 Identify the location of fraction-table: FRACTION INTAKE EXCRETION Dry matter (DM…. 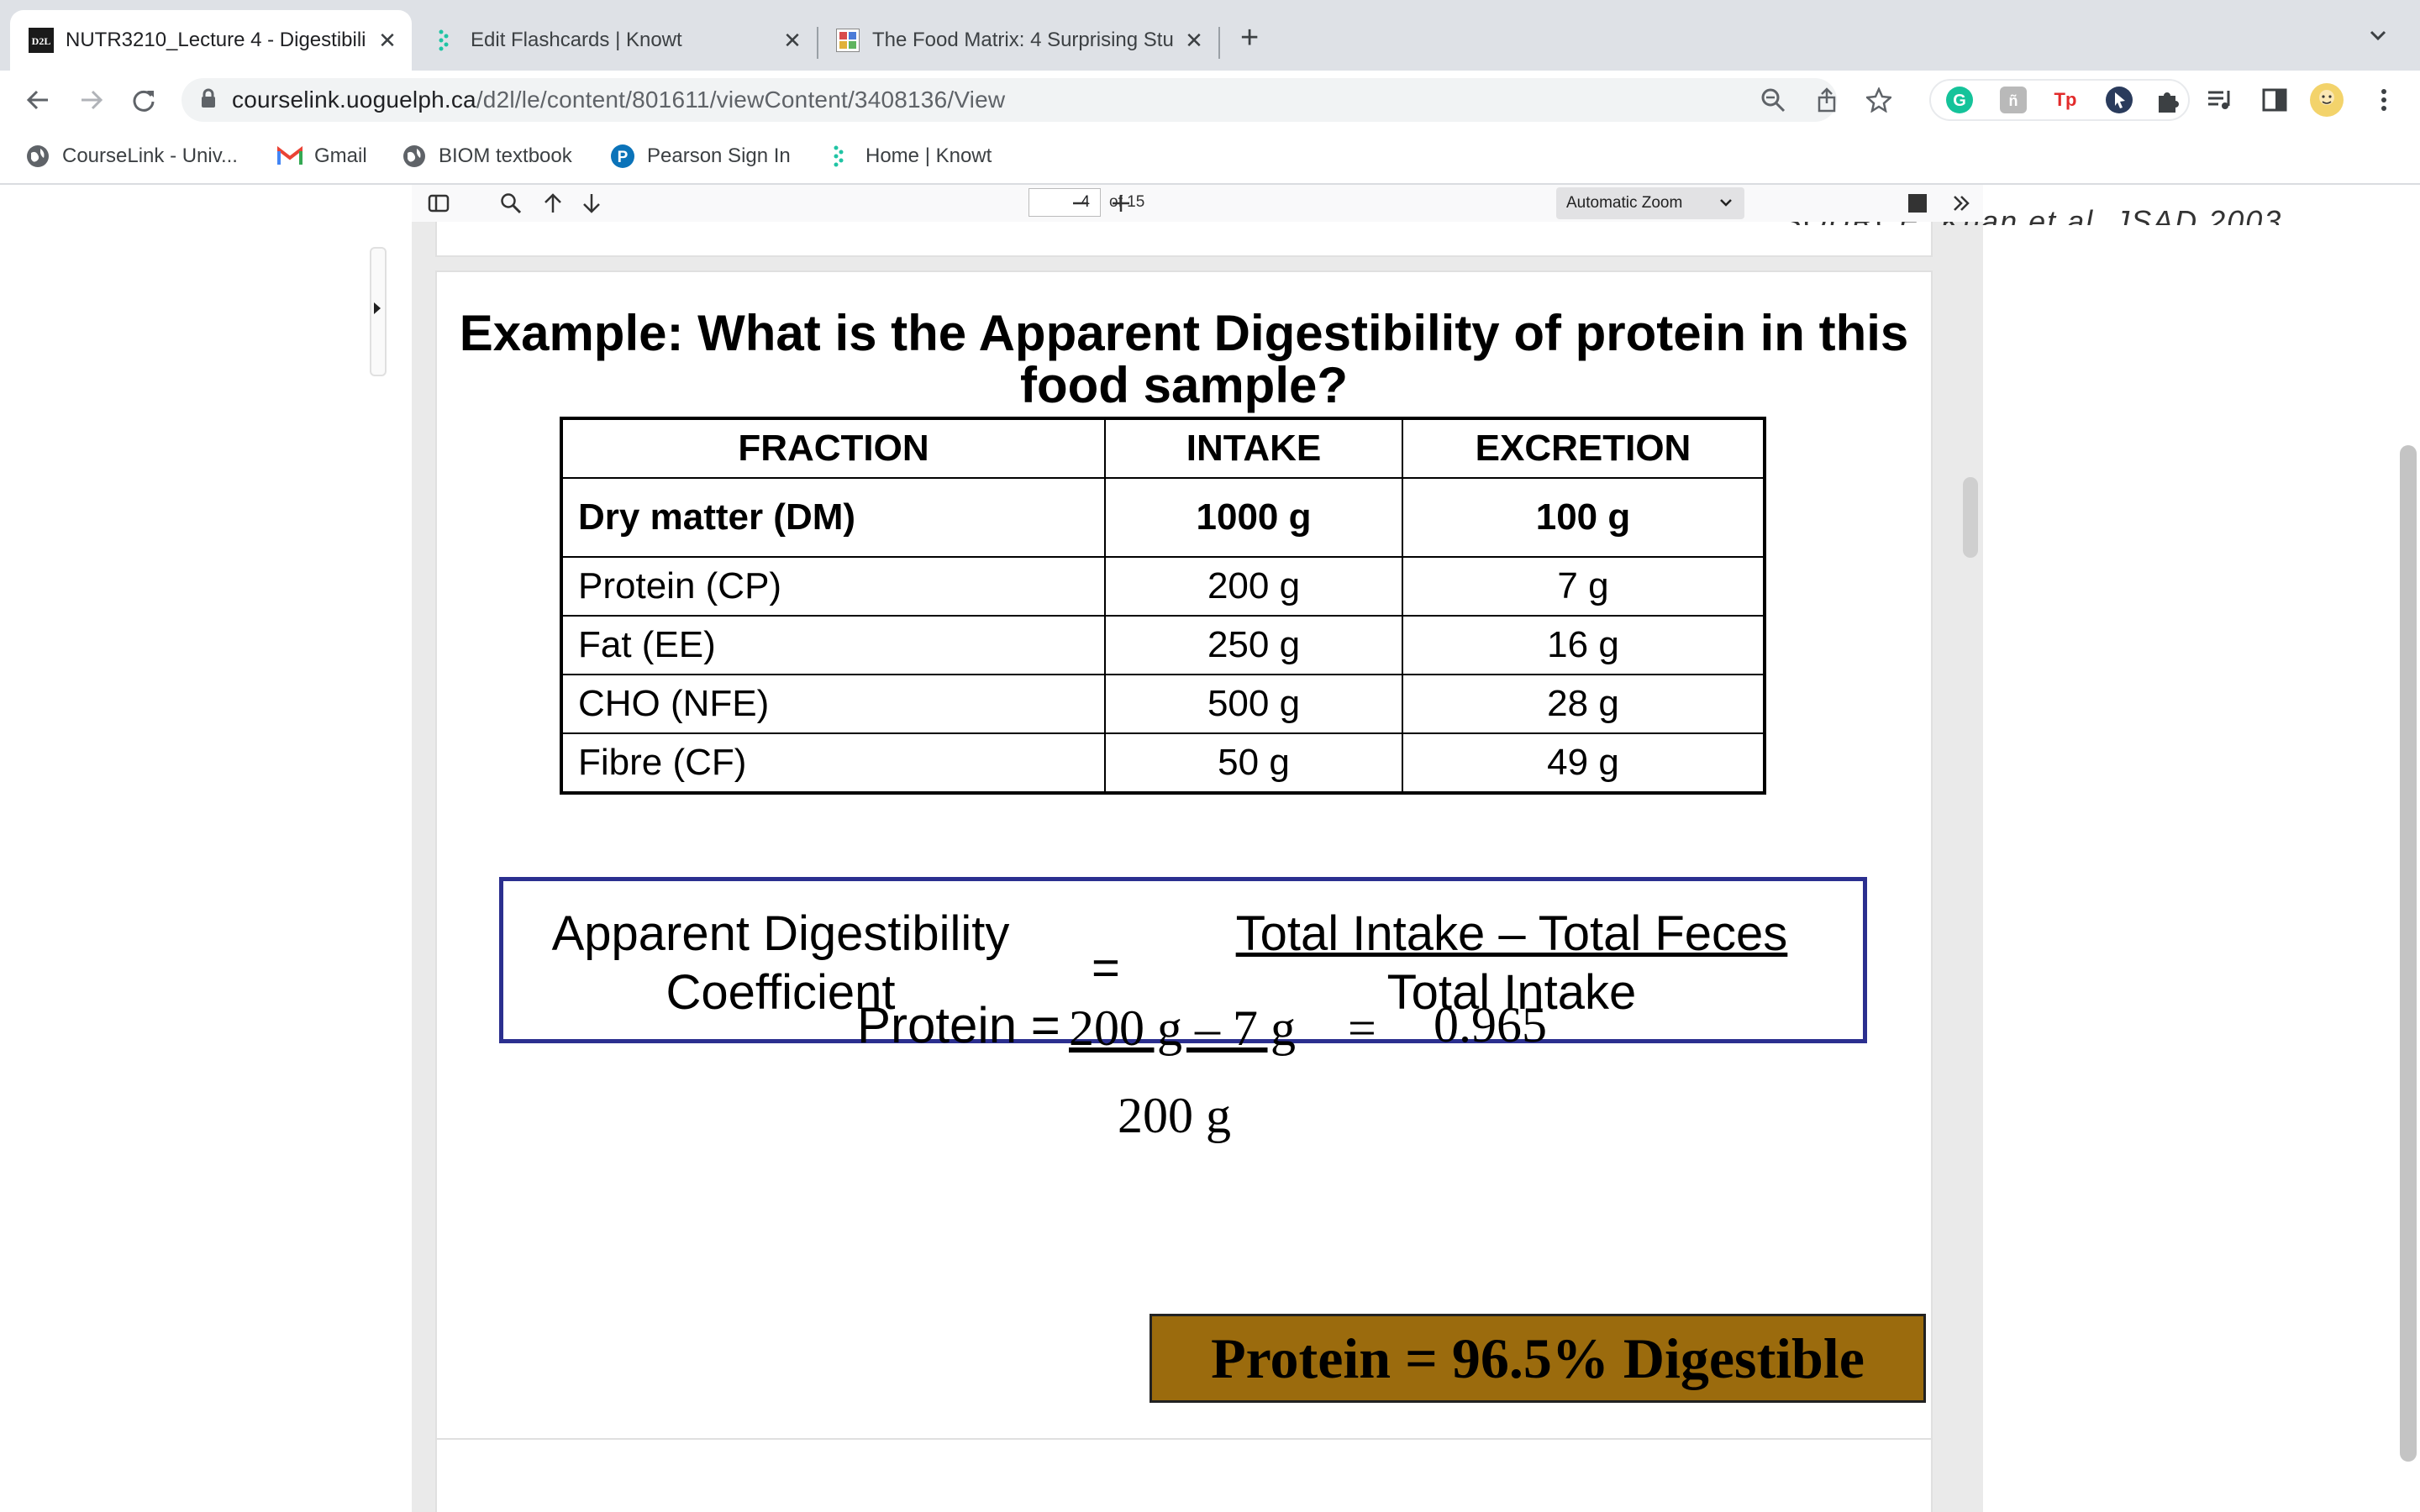
(1163, 606).